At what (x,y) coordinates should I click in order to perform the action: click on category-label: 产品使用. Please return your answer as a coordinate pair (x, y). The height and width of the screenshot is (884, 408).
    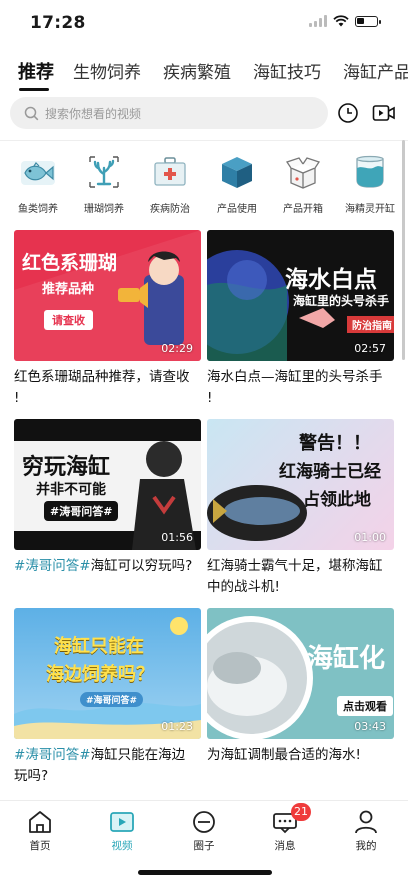
    Looking at the image, I should click on (237, 209).